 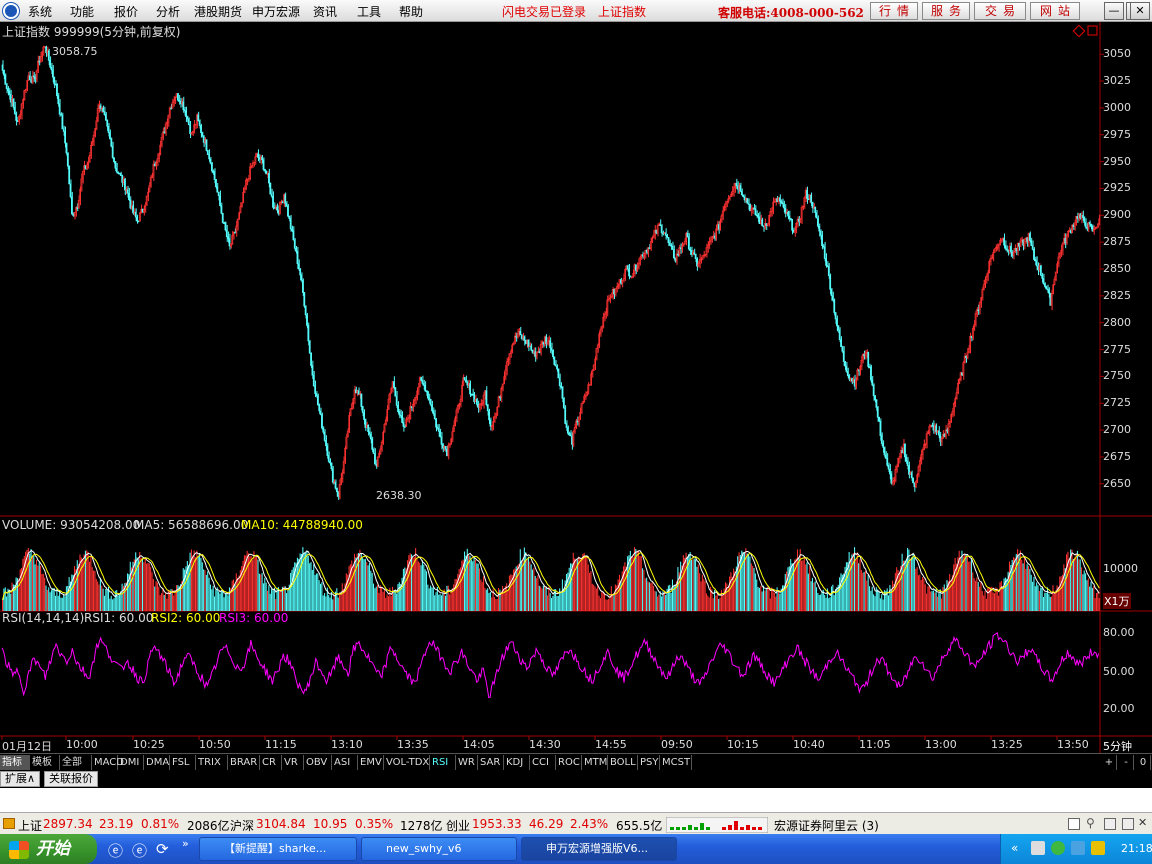 I want to click on menu-system: 系统, so click(x=40, y=11).